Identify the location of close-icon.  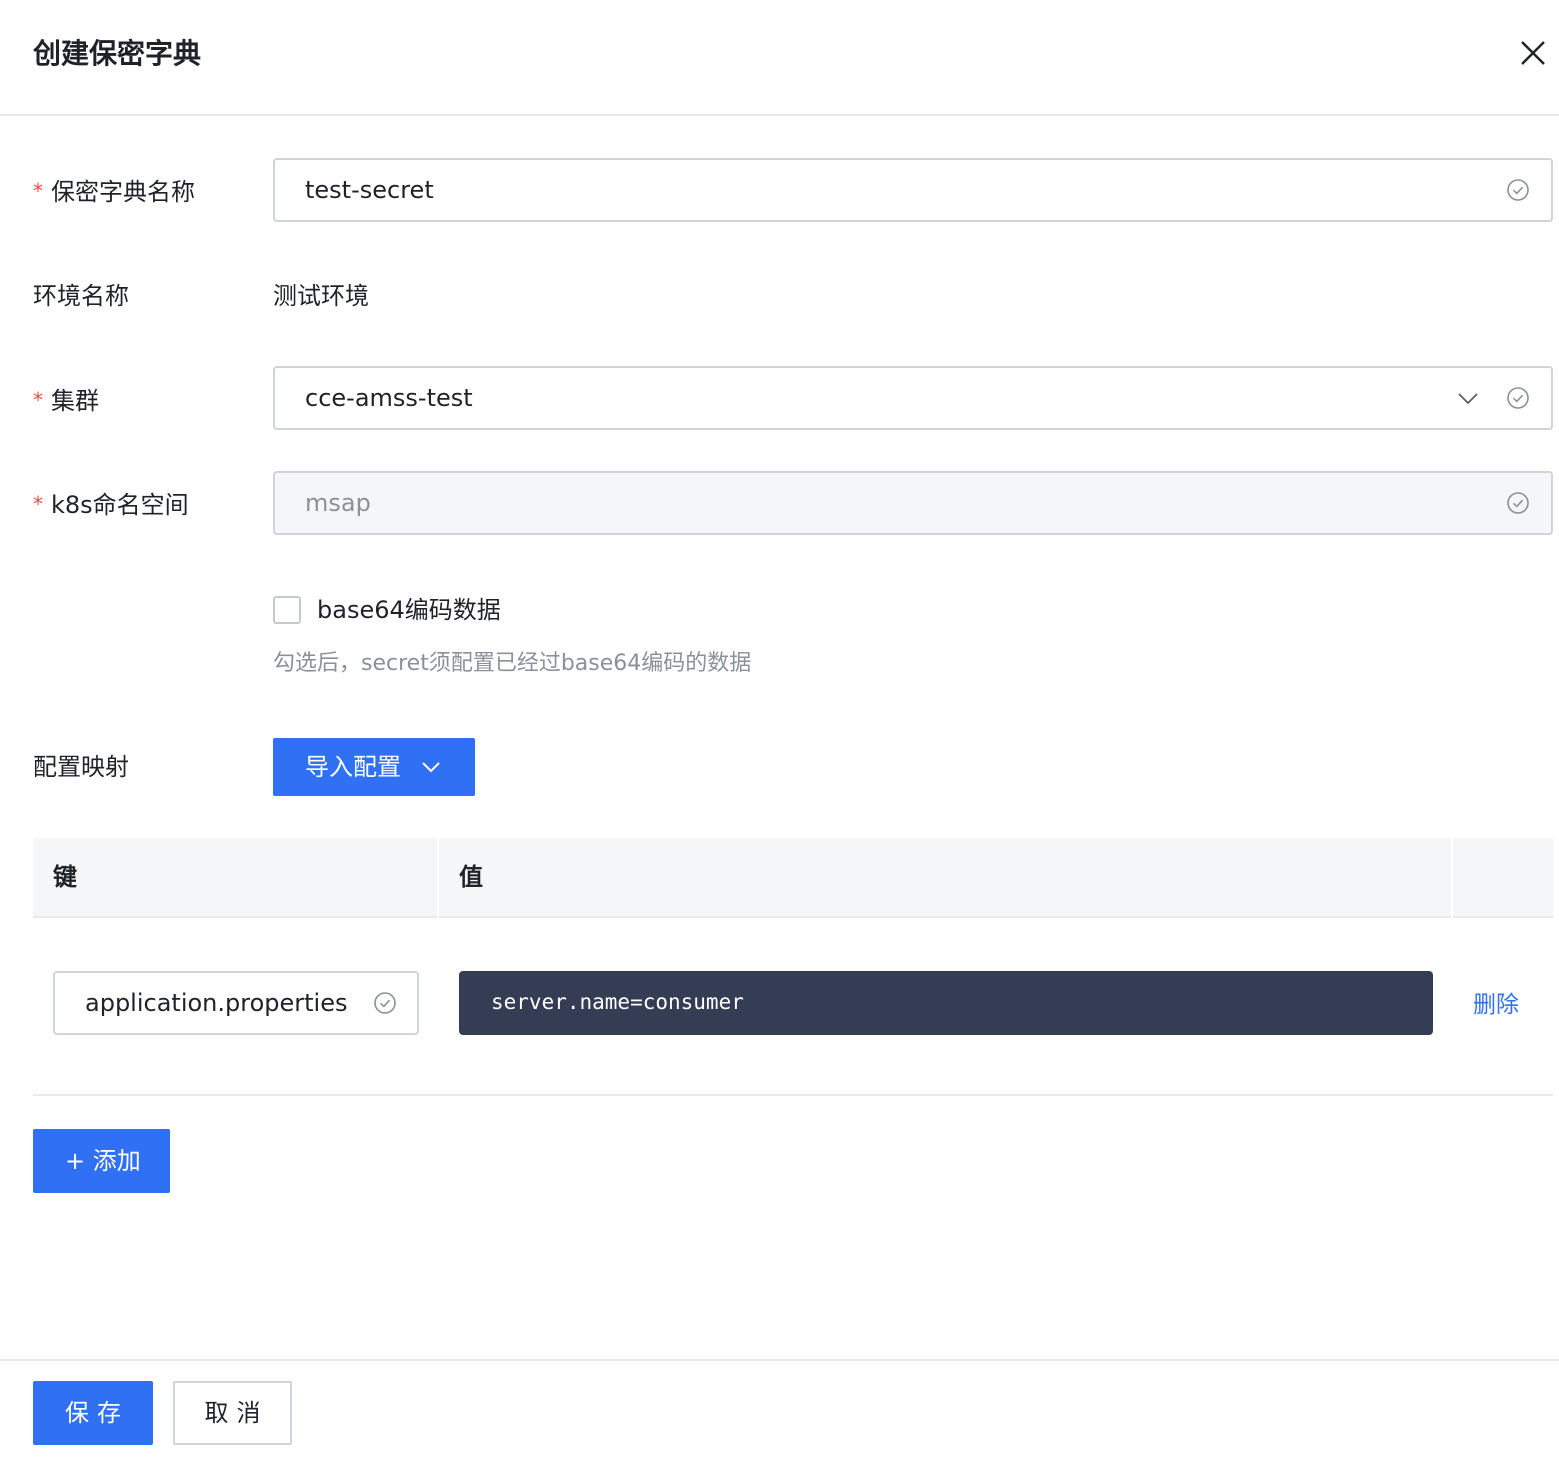
(1533, 53).